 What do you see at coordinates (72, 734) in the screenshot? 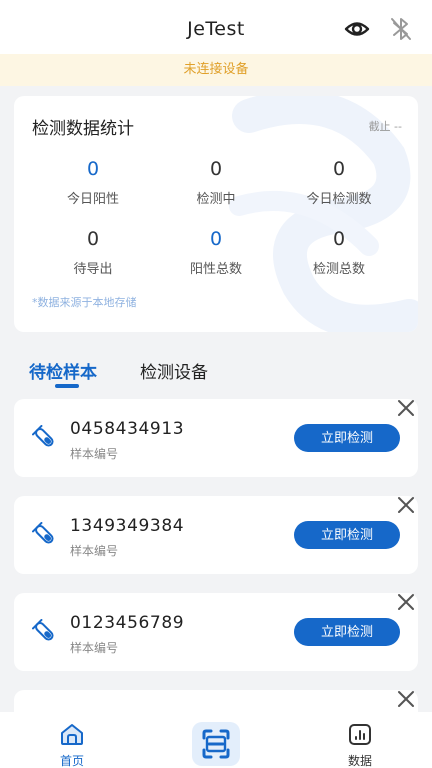
I see `home-icon` at bounding box center [72, 734].